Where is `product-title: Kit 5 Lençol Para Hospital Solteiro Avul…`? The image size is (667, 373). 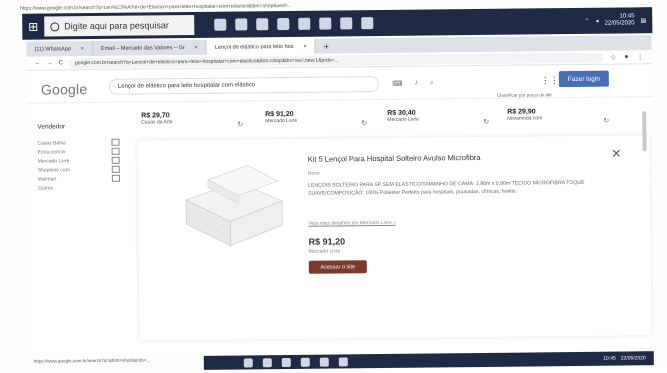
product-title: Kit 5 Lençol Para Hospital Solteiro Avul… is located at coordinates (394, 158).